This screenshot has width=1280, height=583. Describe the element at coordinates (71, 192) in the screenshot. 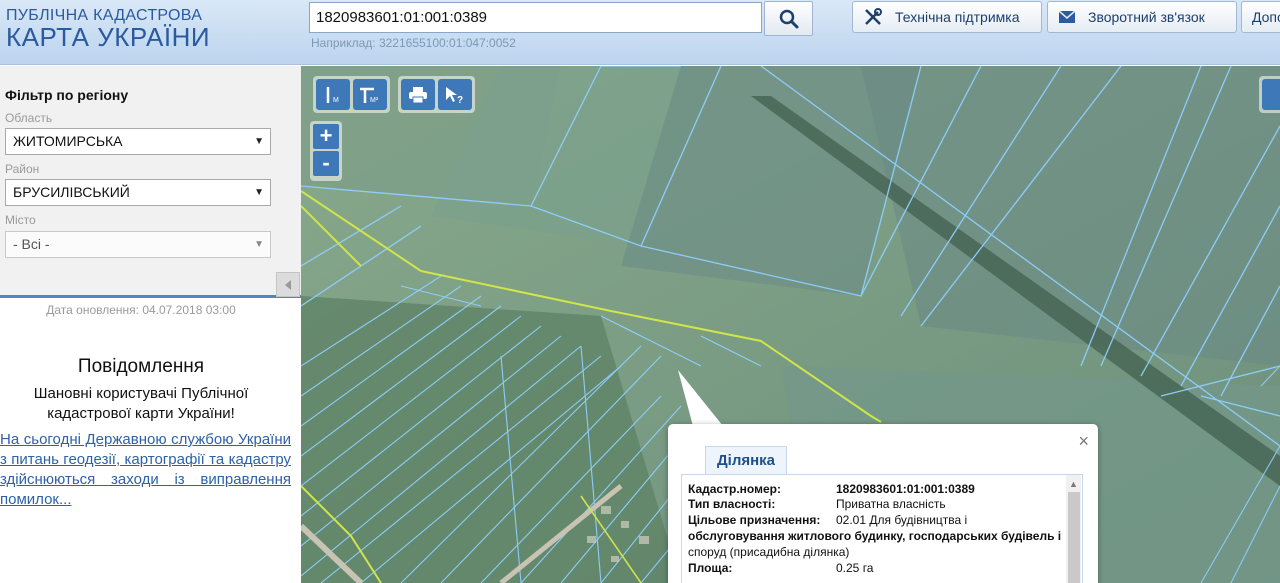

I see `district-value: БРУСИЛІВСЬКИЙ` at that location.